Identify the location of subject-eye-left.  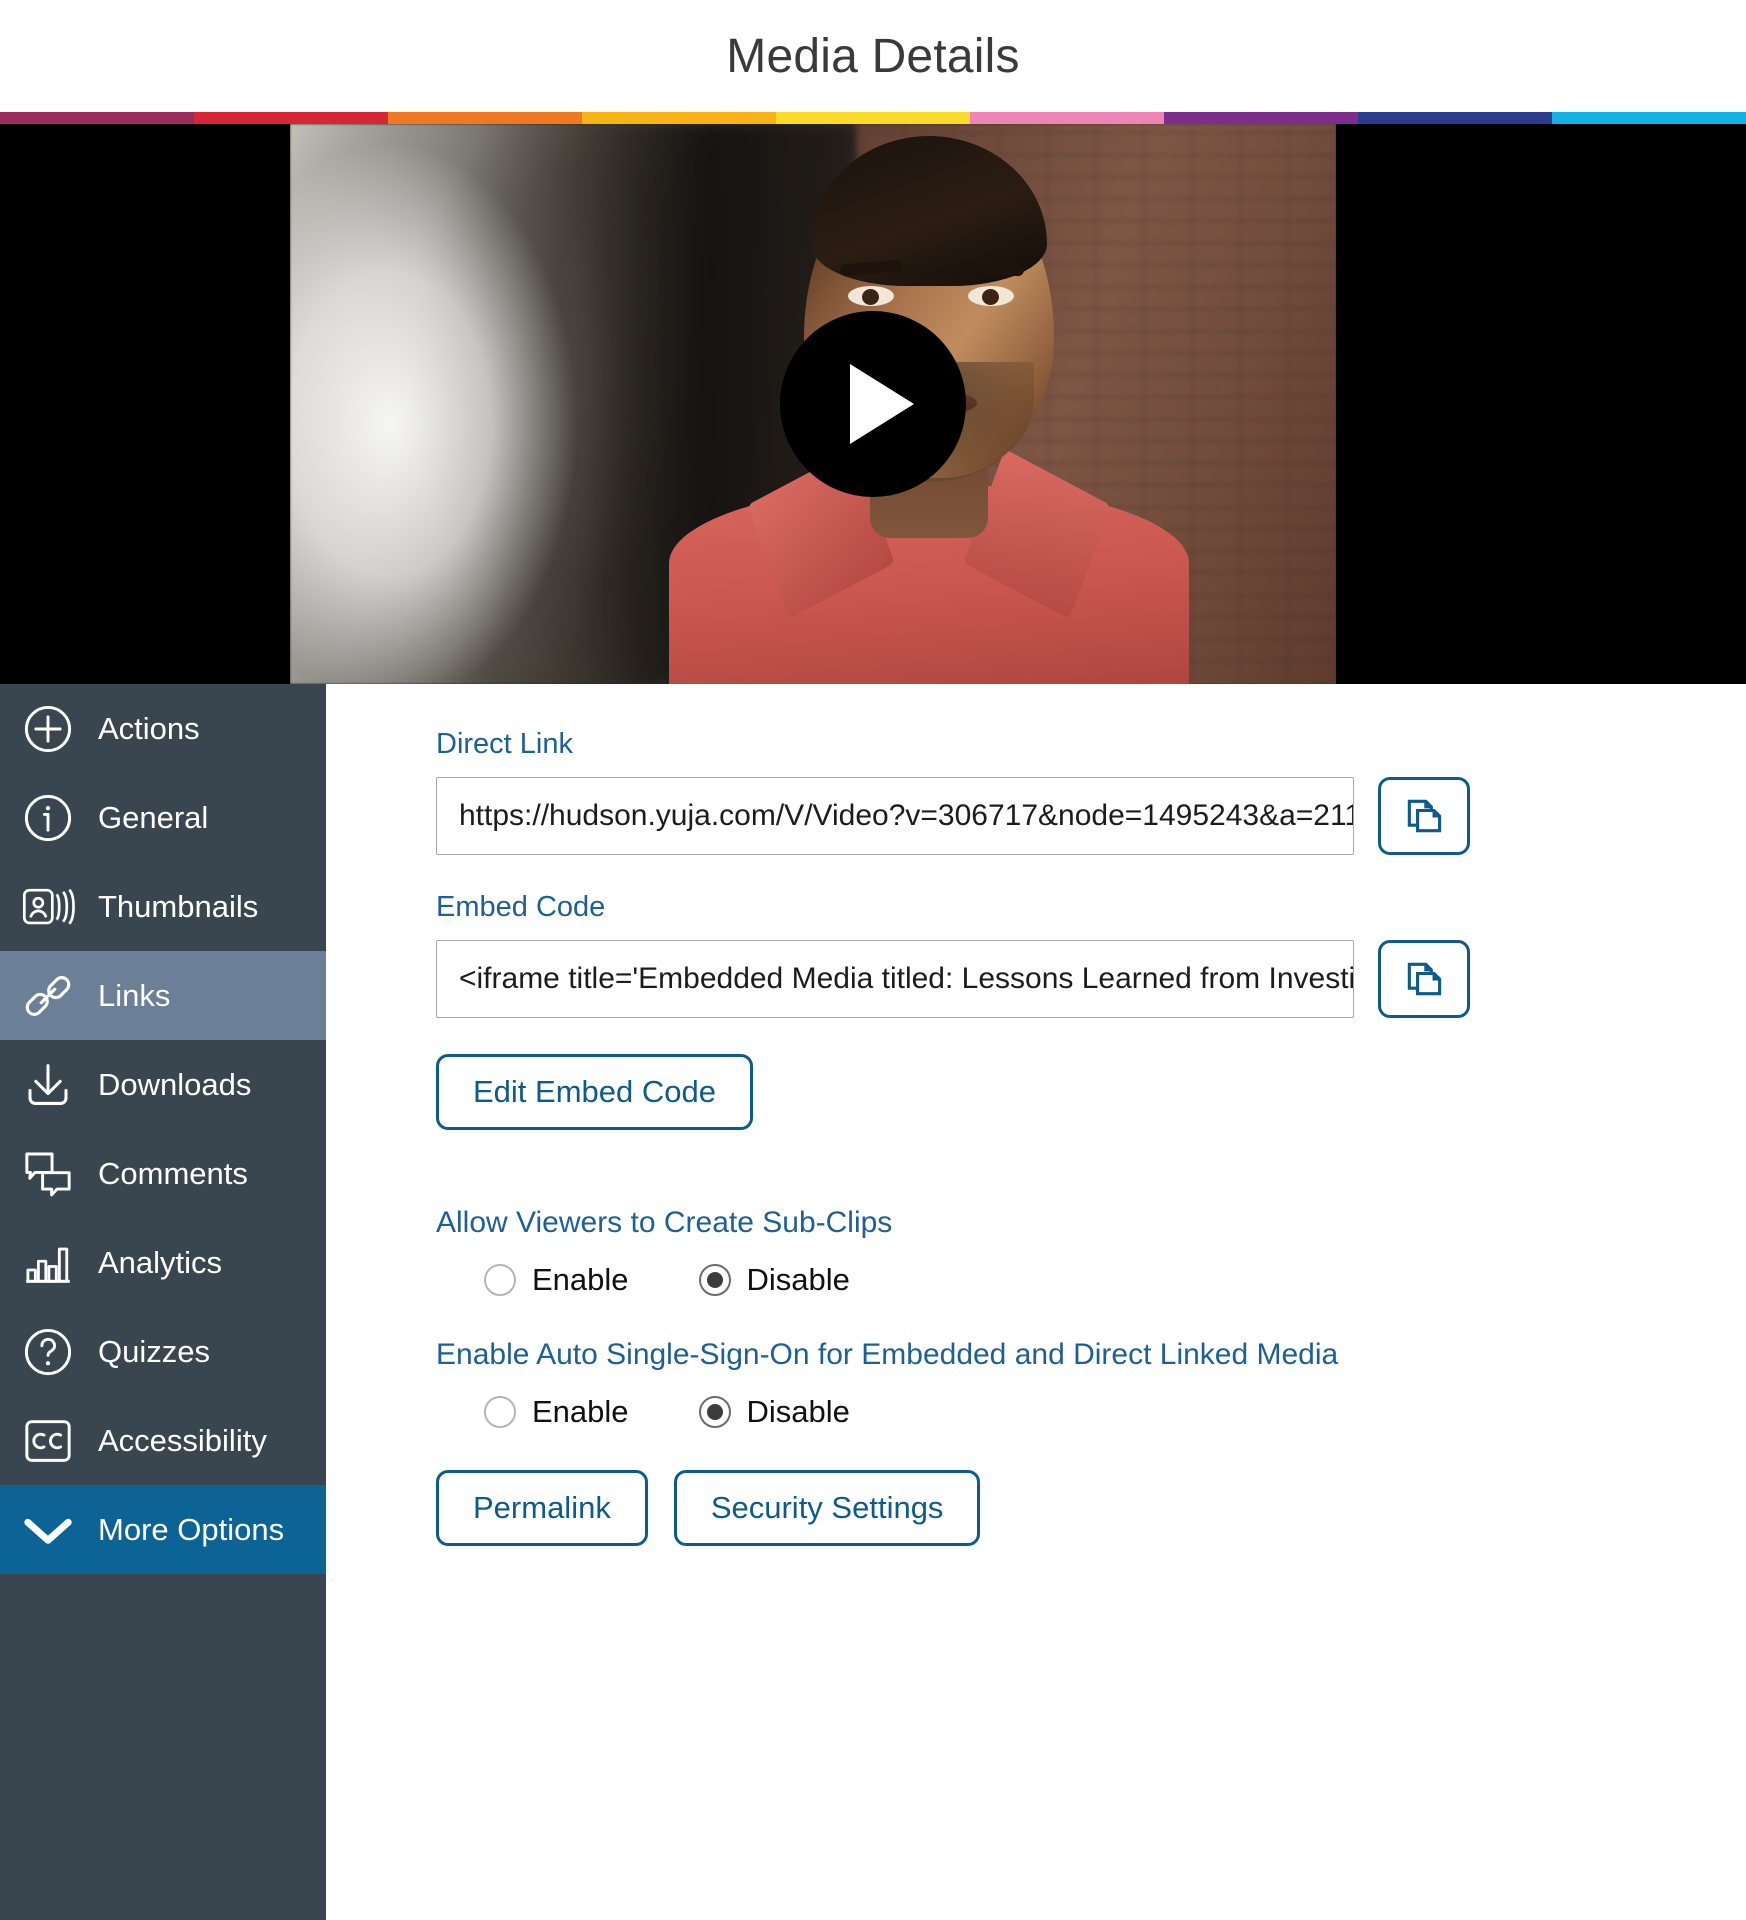
(870, 296).